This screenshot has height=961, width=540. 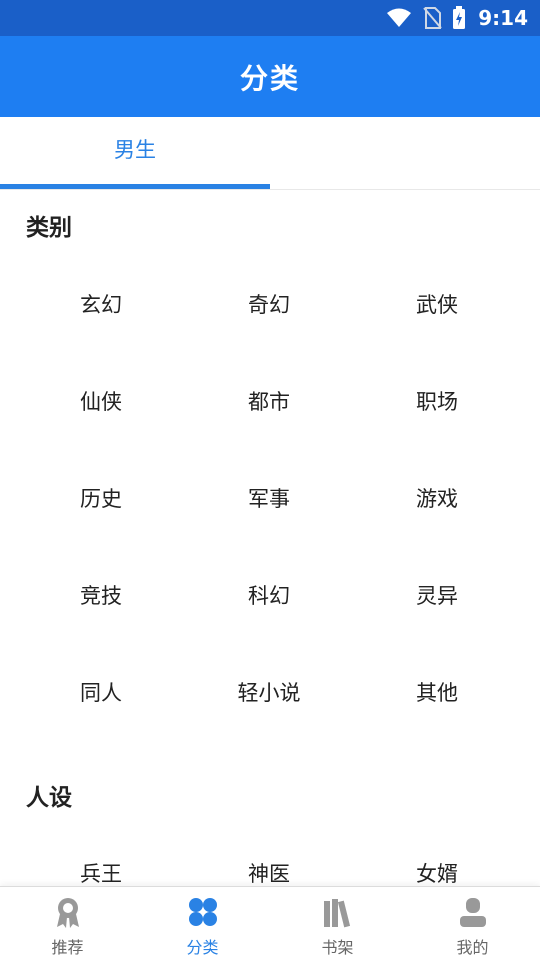 What do you see at coordinates (49, 228) in the screenshot?
I see `section-title-category: 类别` at bounding box center [49, 228].